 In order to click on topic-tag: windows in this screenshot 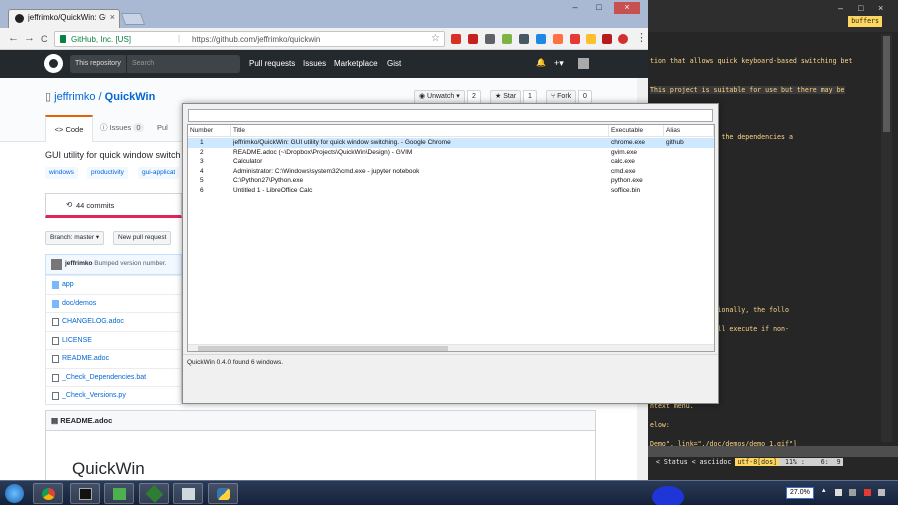, I will do `click(61, 173)`.